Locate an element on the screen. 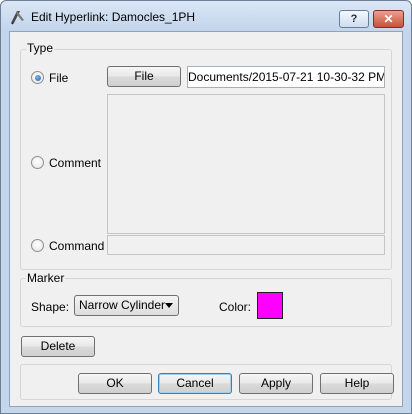 This screenshot has width=412, height=414. hyperlink-app-icon is located at coordinates (17, 16).